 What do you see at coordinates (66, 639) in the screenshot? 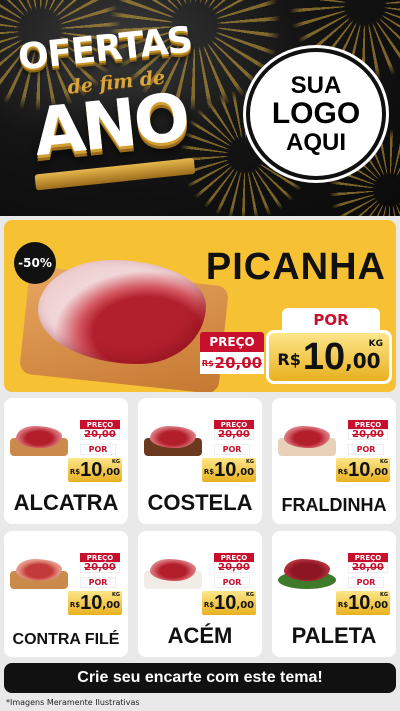
I see `product-name: CONTRA FILÉ` at bounding box center [66, 639].